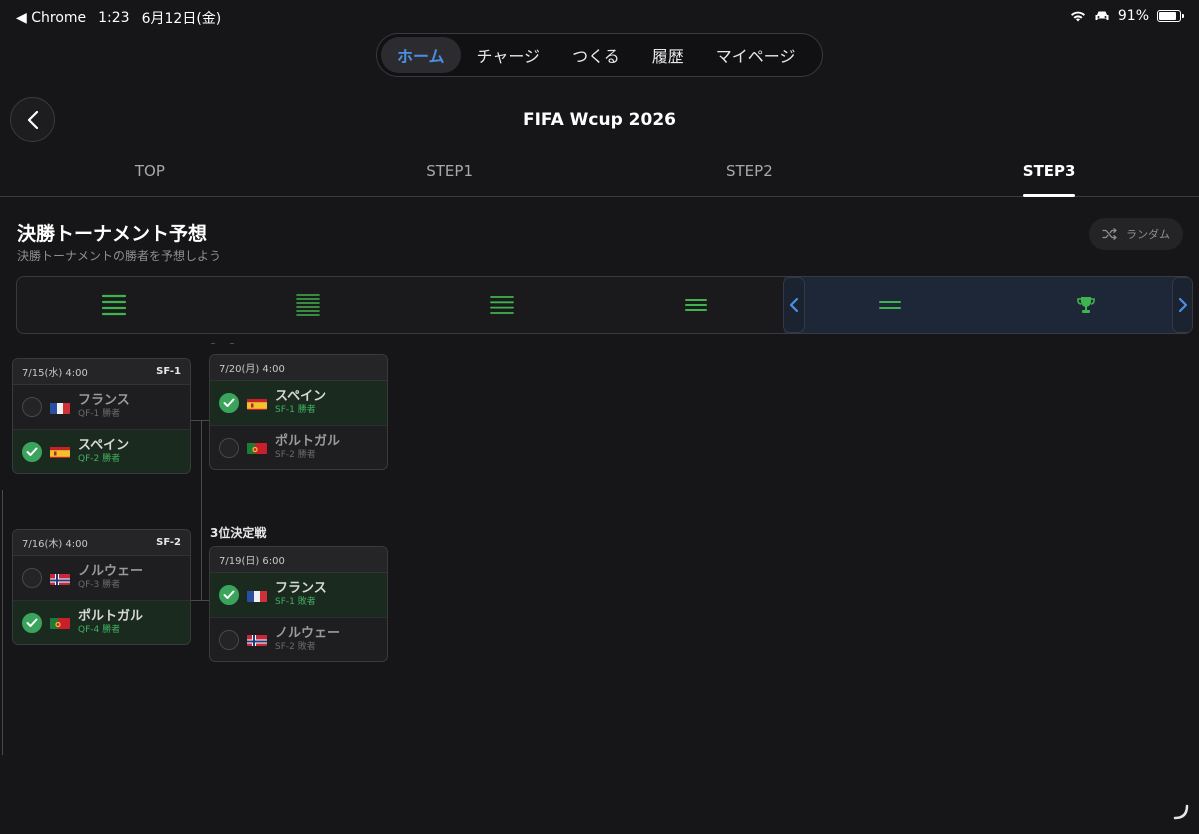 The height and width of the screenshot is (834, 1199). What do you see at coordinates (114, 18) in the screenshot?
I see `status-time: 1:23` at bounding box center [114, 18].